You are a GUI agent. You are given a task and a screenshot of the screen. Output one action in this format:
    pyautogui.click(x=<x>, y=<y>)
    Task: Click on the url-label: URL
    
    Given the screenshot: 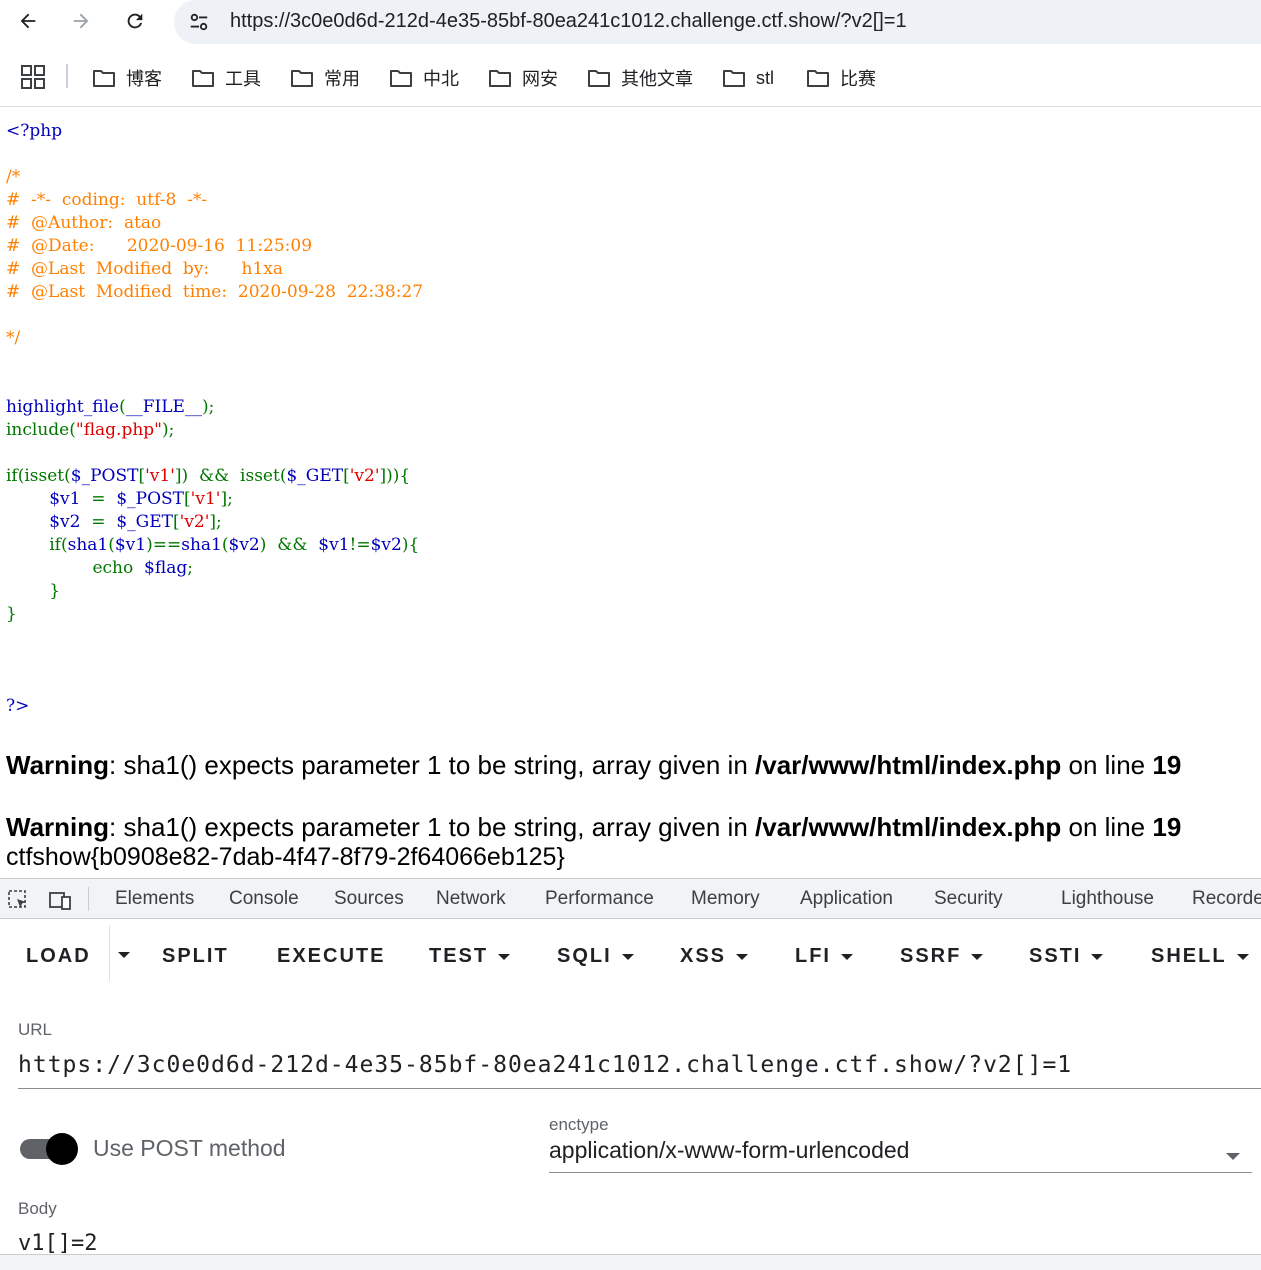 What is the action you would take?
    pyautogui.click(x=35, y=1029)
    